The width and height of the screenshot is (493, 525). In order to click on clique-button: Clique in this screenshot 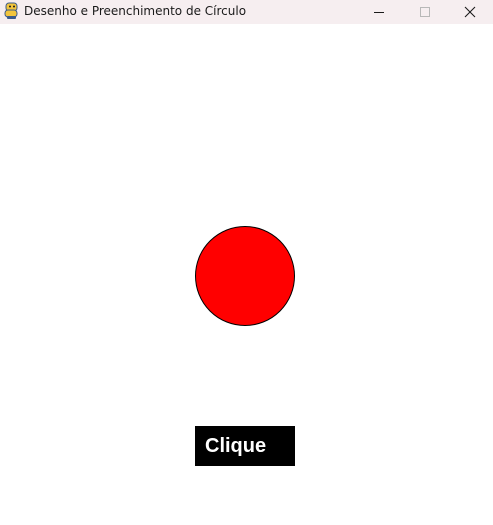, I will do `click(245, 446)`.